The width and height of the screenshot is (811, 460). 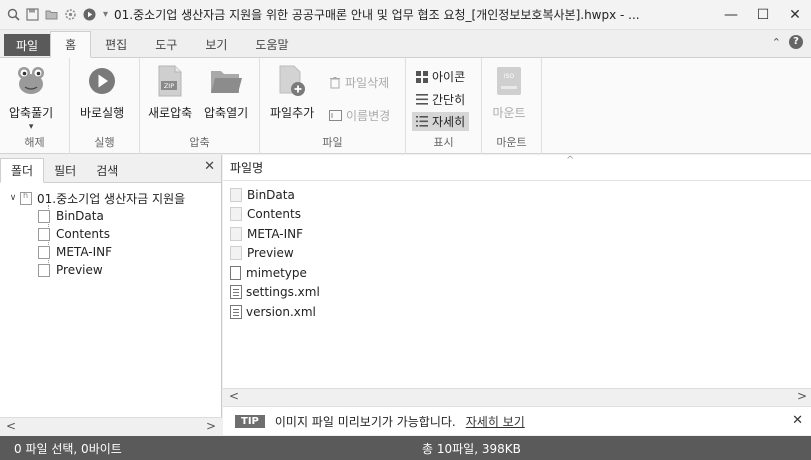 I want to click on mount-button: ISO 마운트, so click(x=509, y=92).